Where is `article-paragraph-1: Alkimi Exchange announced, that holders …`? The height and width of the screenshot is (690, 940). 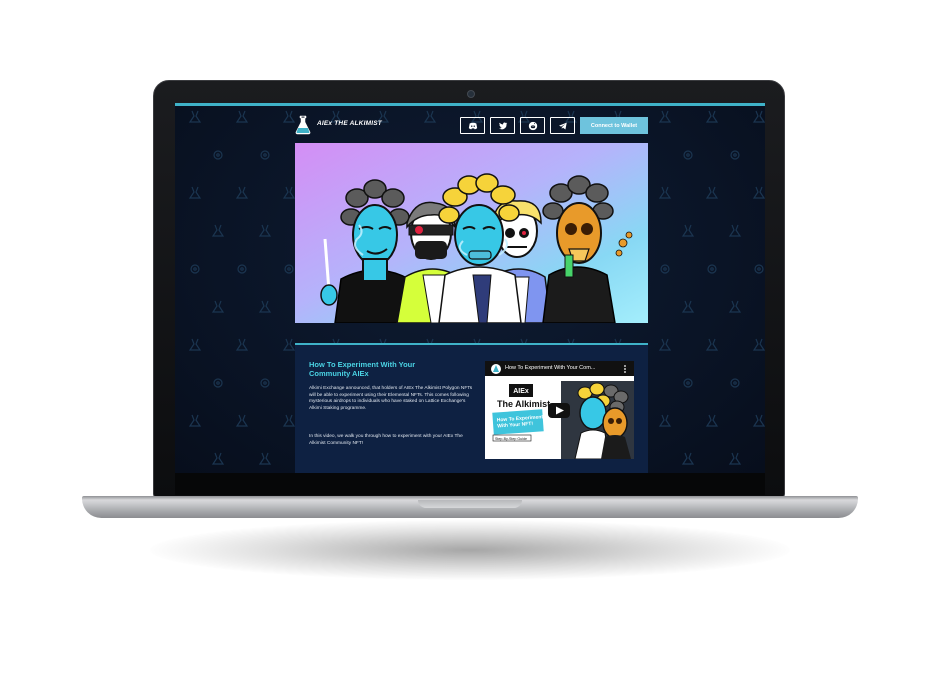
article-paragraph-1: Alkimi Exchange announced, that holders … is located at coordinates (391, 398).